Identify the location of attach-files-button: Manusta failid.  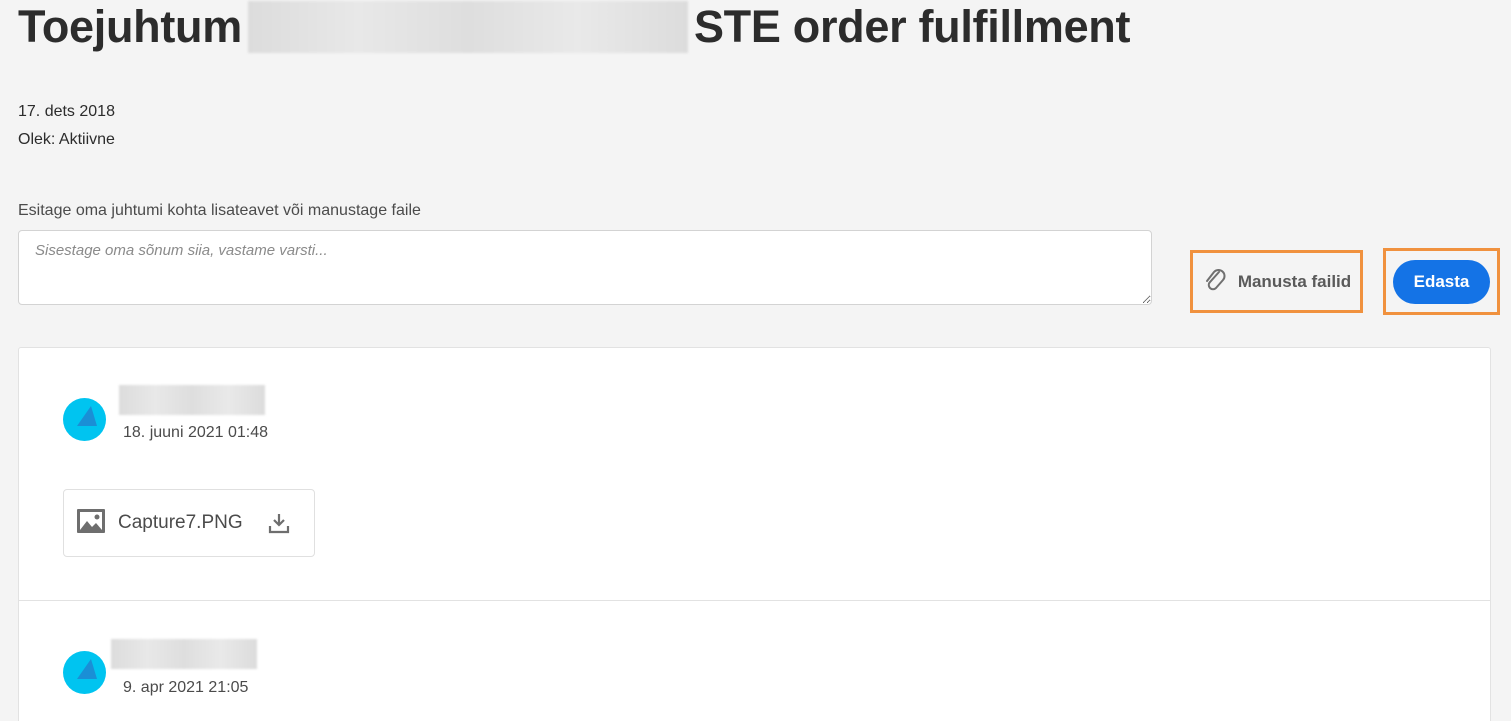
(1276, 281).